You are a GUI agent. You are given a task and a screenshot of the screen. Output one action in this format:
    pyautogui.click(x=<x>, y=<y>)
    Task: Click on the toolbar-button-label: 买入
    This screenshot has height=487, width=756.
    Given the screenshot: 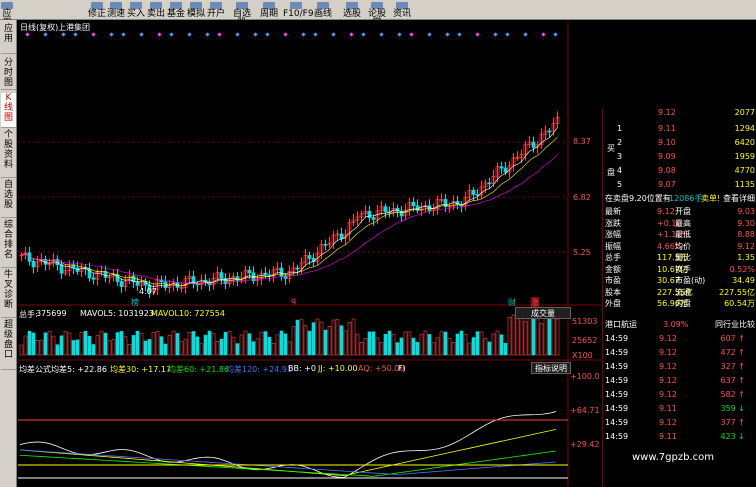 What is the action you would take?
    pyautogui.click(x=136, y=14)
    